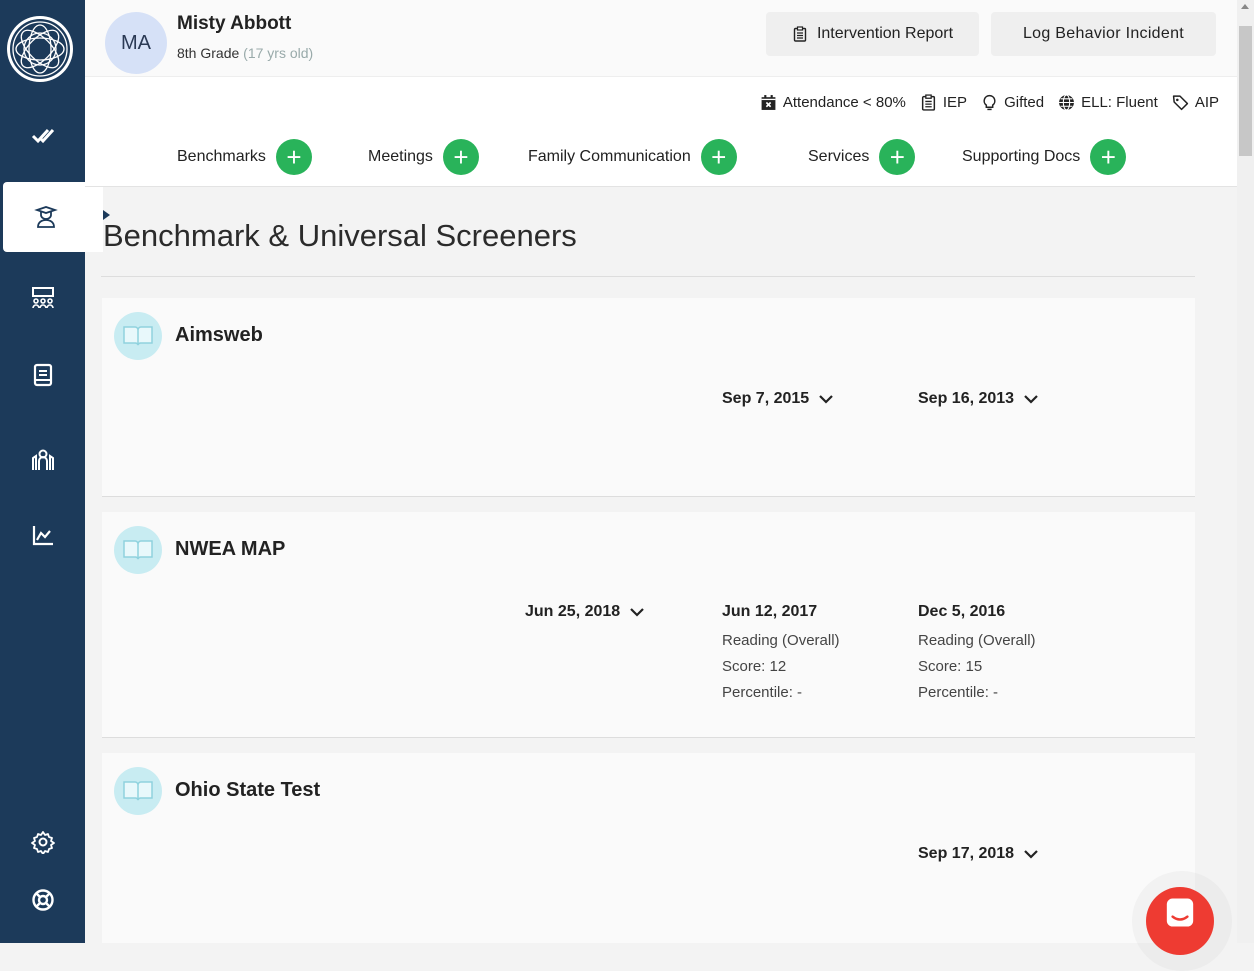 This screenshot has width=1254, height=971. Describe the element at coordinates (1119, 102) in the screenshot. I see `tag-ell-label: ELL: Fluent` at that location.